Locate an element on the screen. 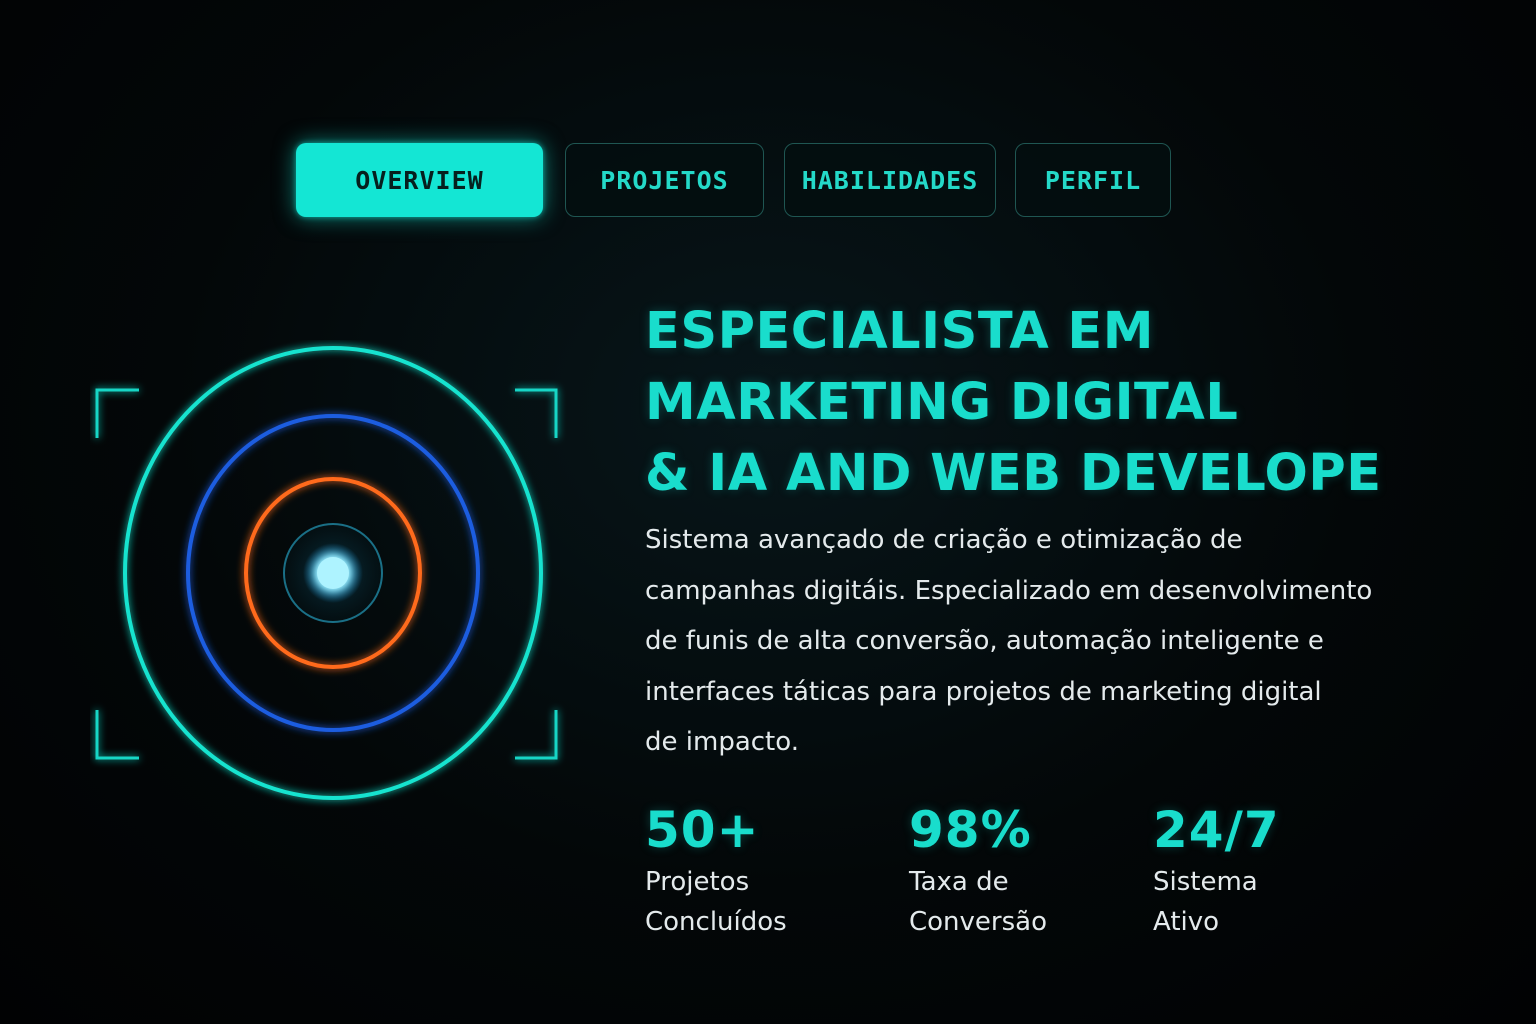 The image size is (1536, 1024). description-line: de impacto. is located at coordinates (722, 742).